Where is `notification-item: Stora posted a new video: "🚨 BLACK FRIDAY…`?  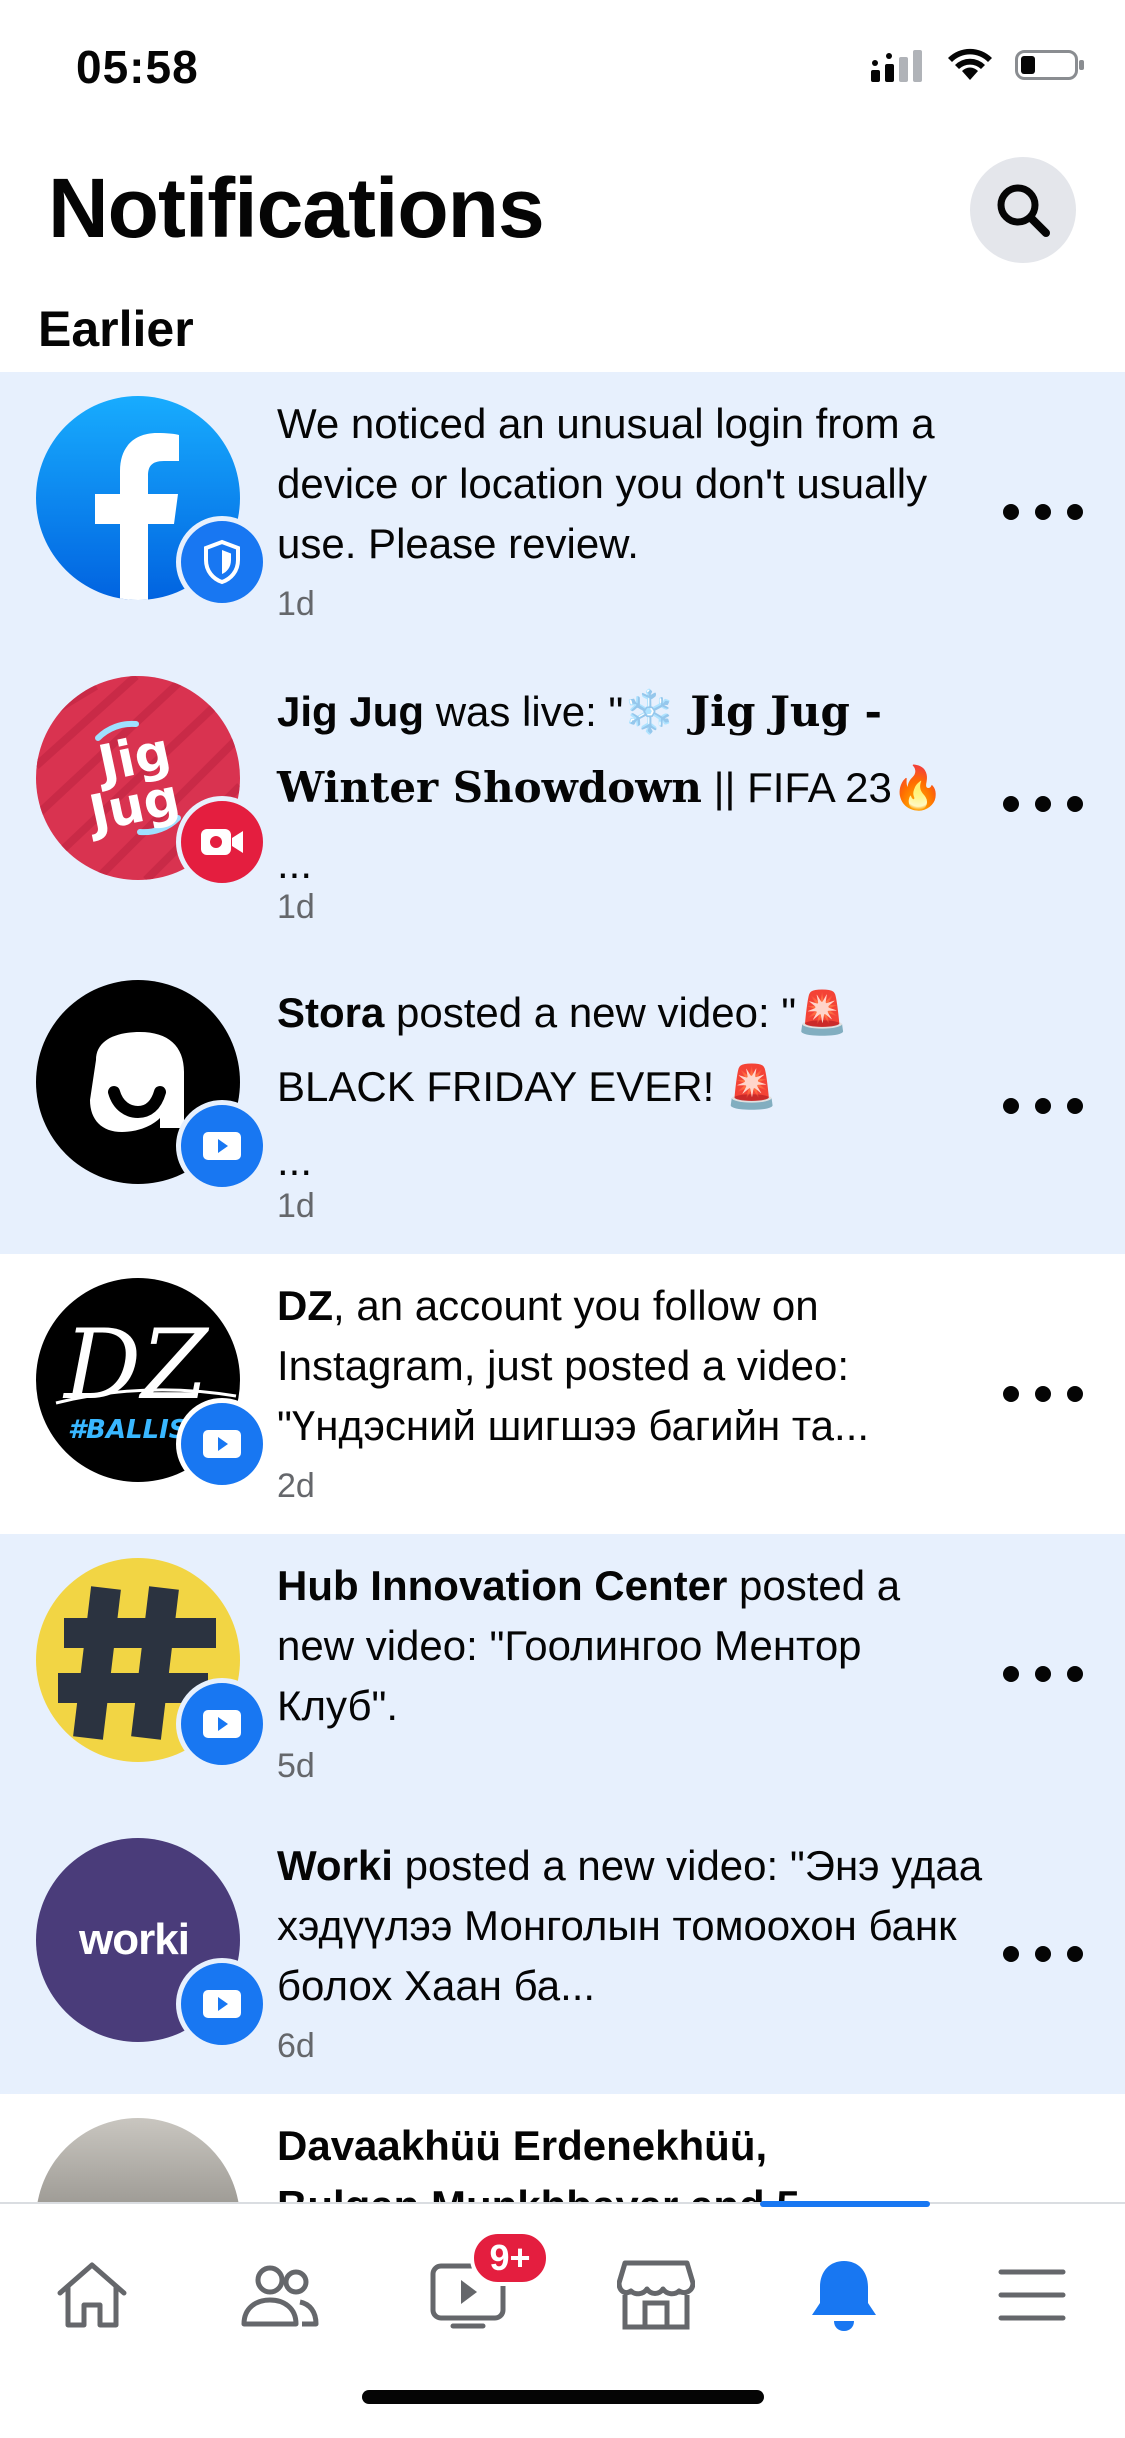 notification-item: Stora posted a new video: "🚨 BLACK FRIDAY… is located at coordinates (562, 1105).